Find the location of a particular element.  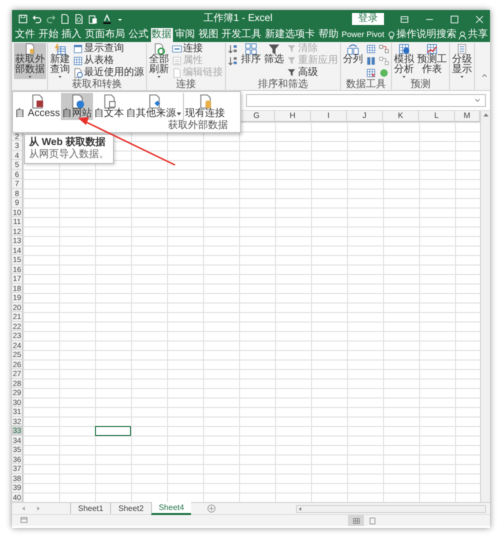

ribbon-tab: 公式 is located at coordinates (138, 35).